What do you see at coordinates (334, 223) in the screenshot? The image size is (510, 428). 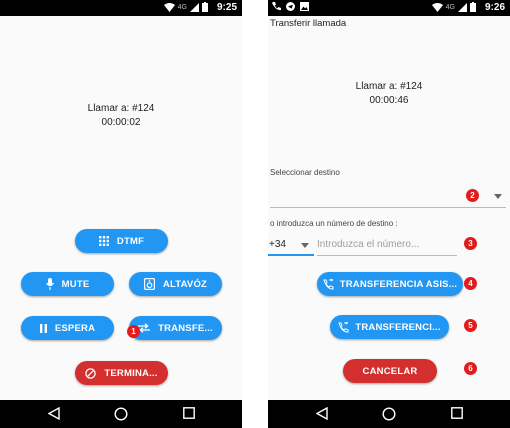 I see `number-label: o introduzca un número de destino :` at bounding box center [334, 223].